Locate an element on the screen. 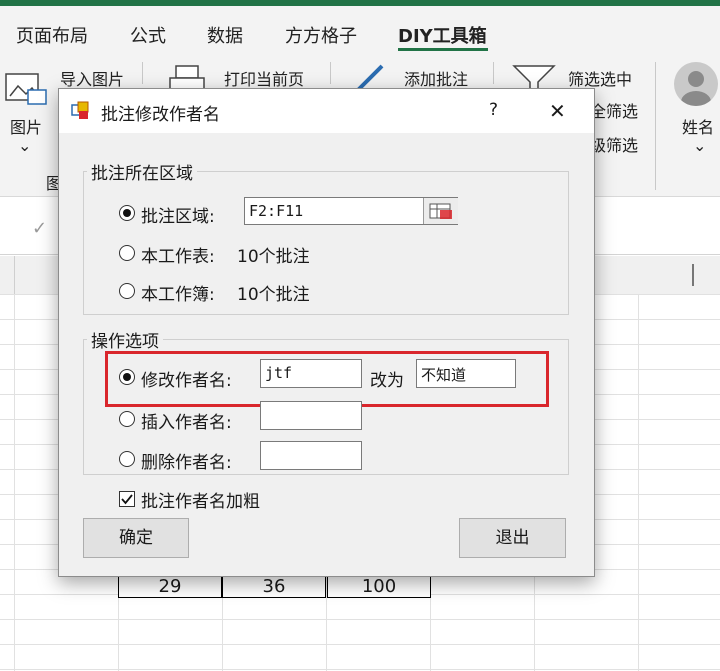 This screenshot has width=720, height=671. tab-diy-toolbox: DIY工具箱 is located at coordinates (442, 35).